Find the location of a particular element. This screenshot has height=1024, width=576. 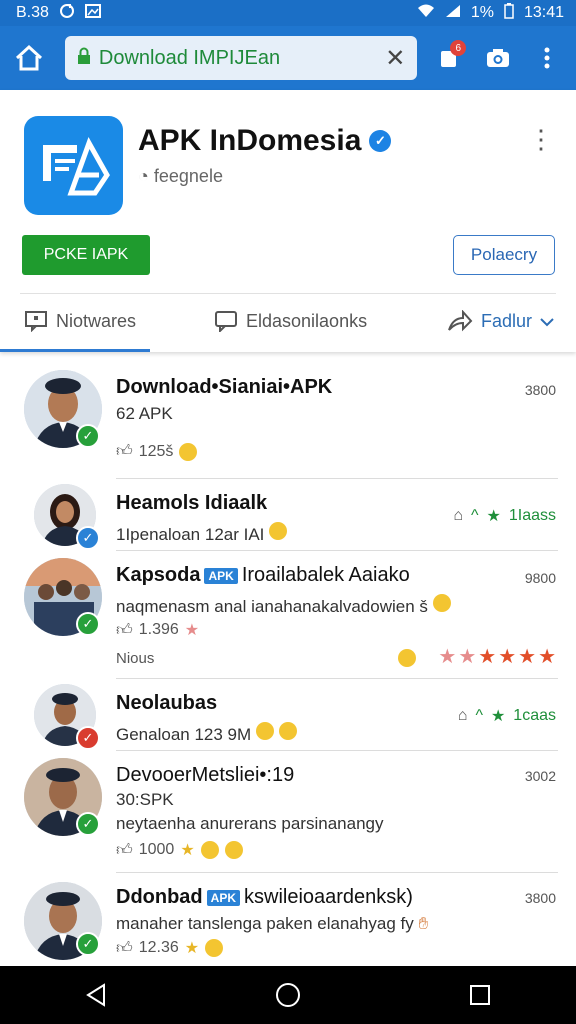

item-line-text: manaher tanslenga paken elanahyag fy is located at coordinates (265, 923).